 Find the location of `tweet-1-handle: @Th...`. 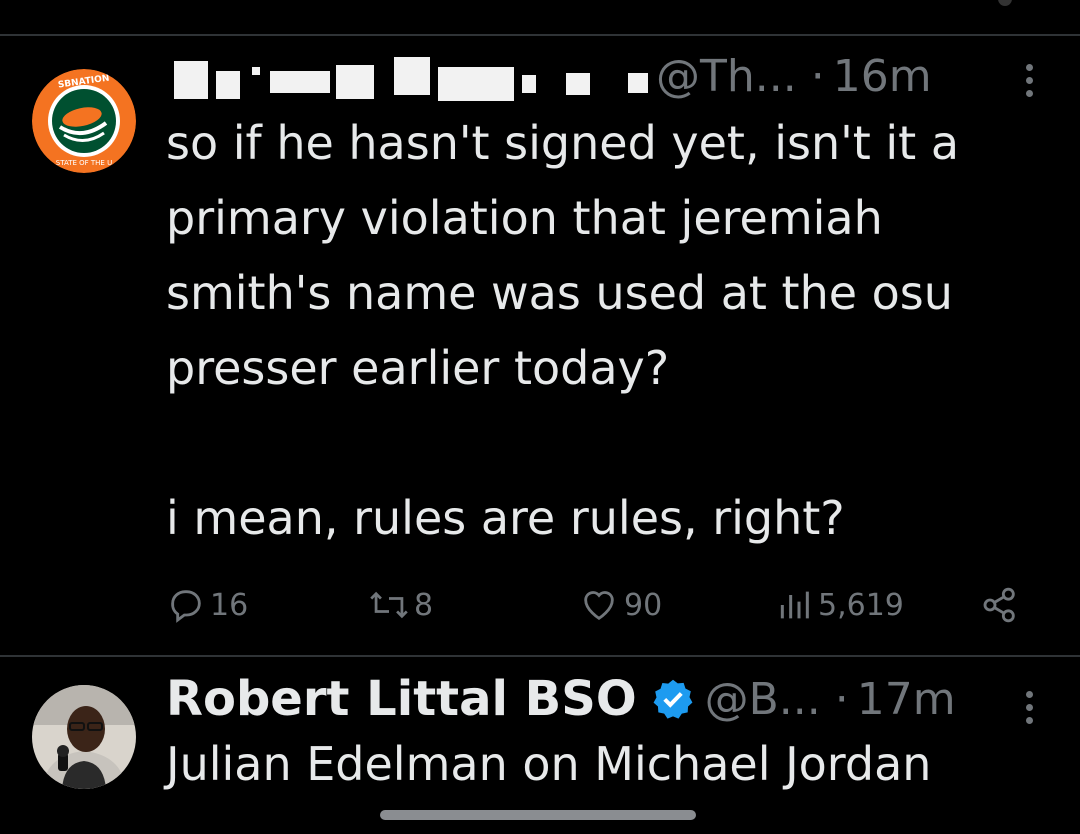

tweet-1-handle: @Th... is located at coordinates (726, 76).